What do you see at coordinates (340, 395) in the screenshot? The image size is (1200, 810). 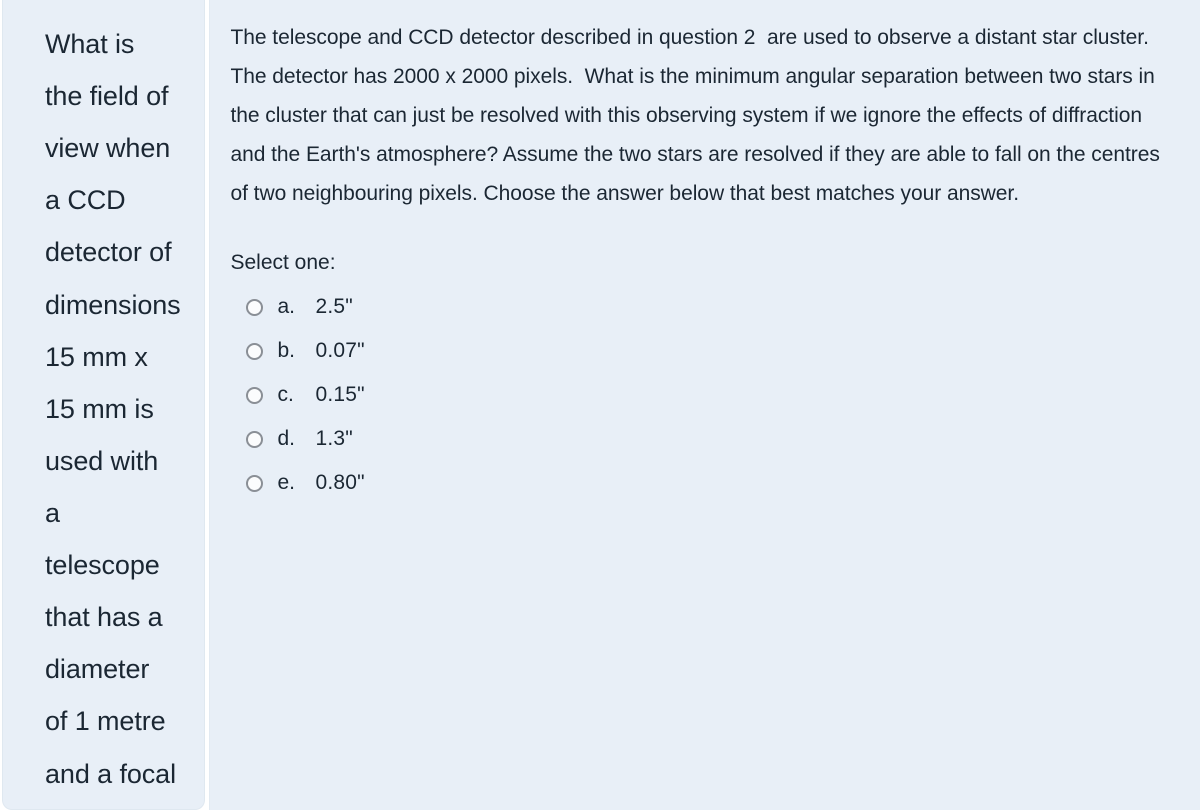 I see `option-label: 0.15"` at bounding box center [340, 395].